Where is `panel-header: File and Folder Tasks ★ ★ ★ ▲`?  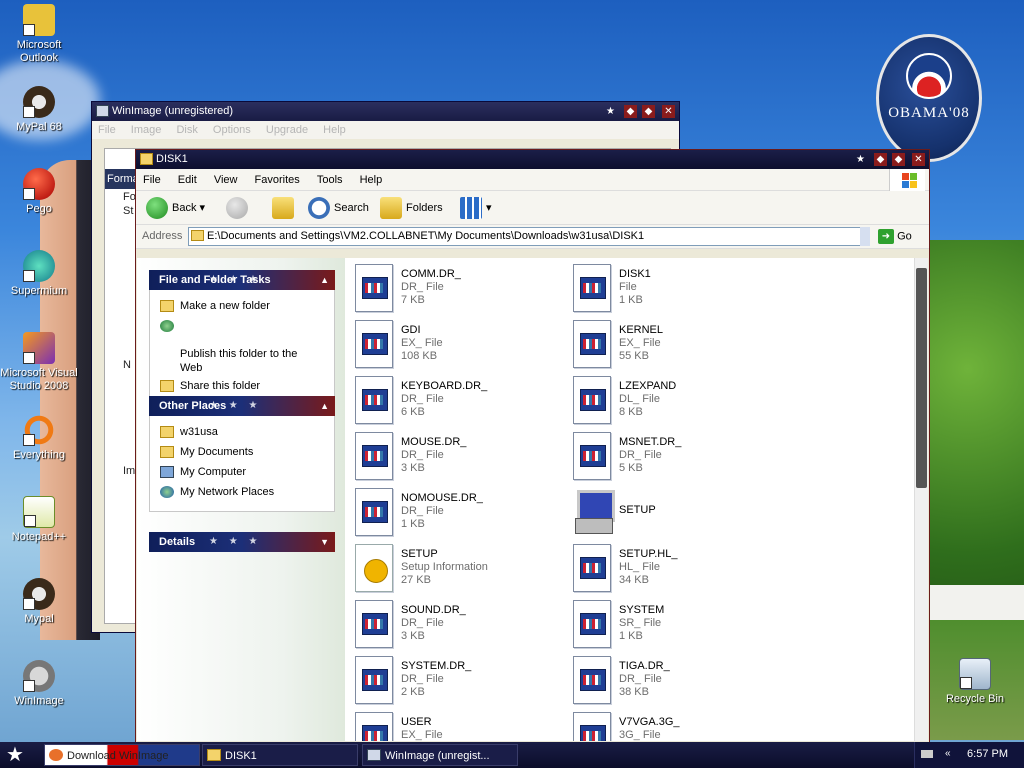 panel-header: File and Folder Tasks ★ ★ ★ ▲ is located at coordinates (242, 280).